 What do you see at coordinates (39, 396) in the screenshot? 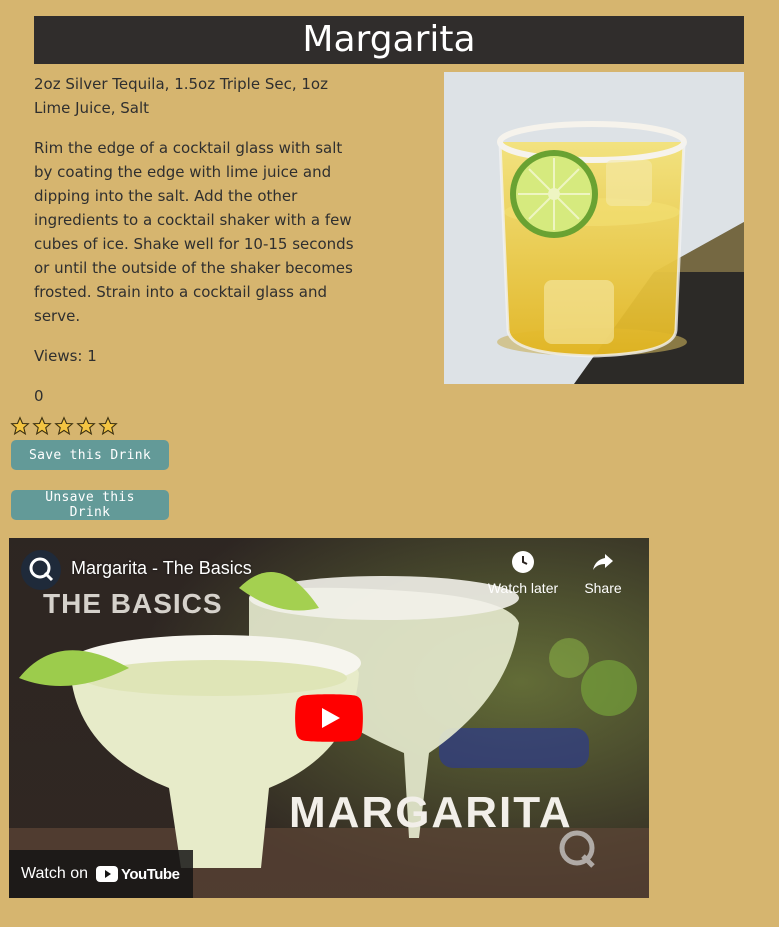
I see `rating-value: 0` at bounding box center [39, 396].